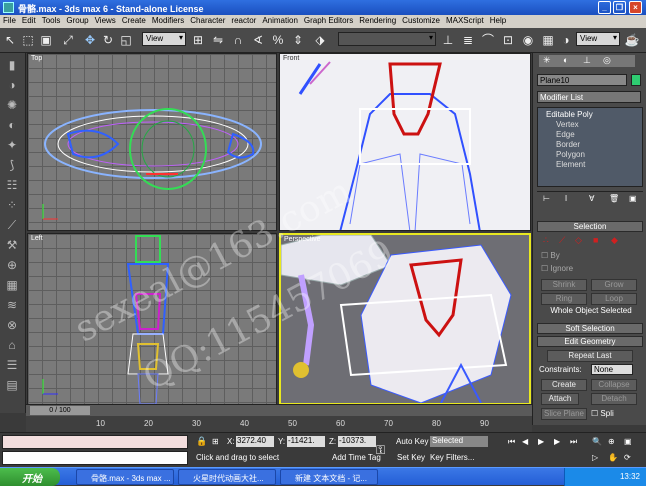 Image resolution: width=646 pixels, height=486 pixels. I want to click on systems-icon: ☷, so click(12, 185).